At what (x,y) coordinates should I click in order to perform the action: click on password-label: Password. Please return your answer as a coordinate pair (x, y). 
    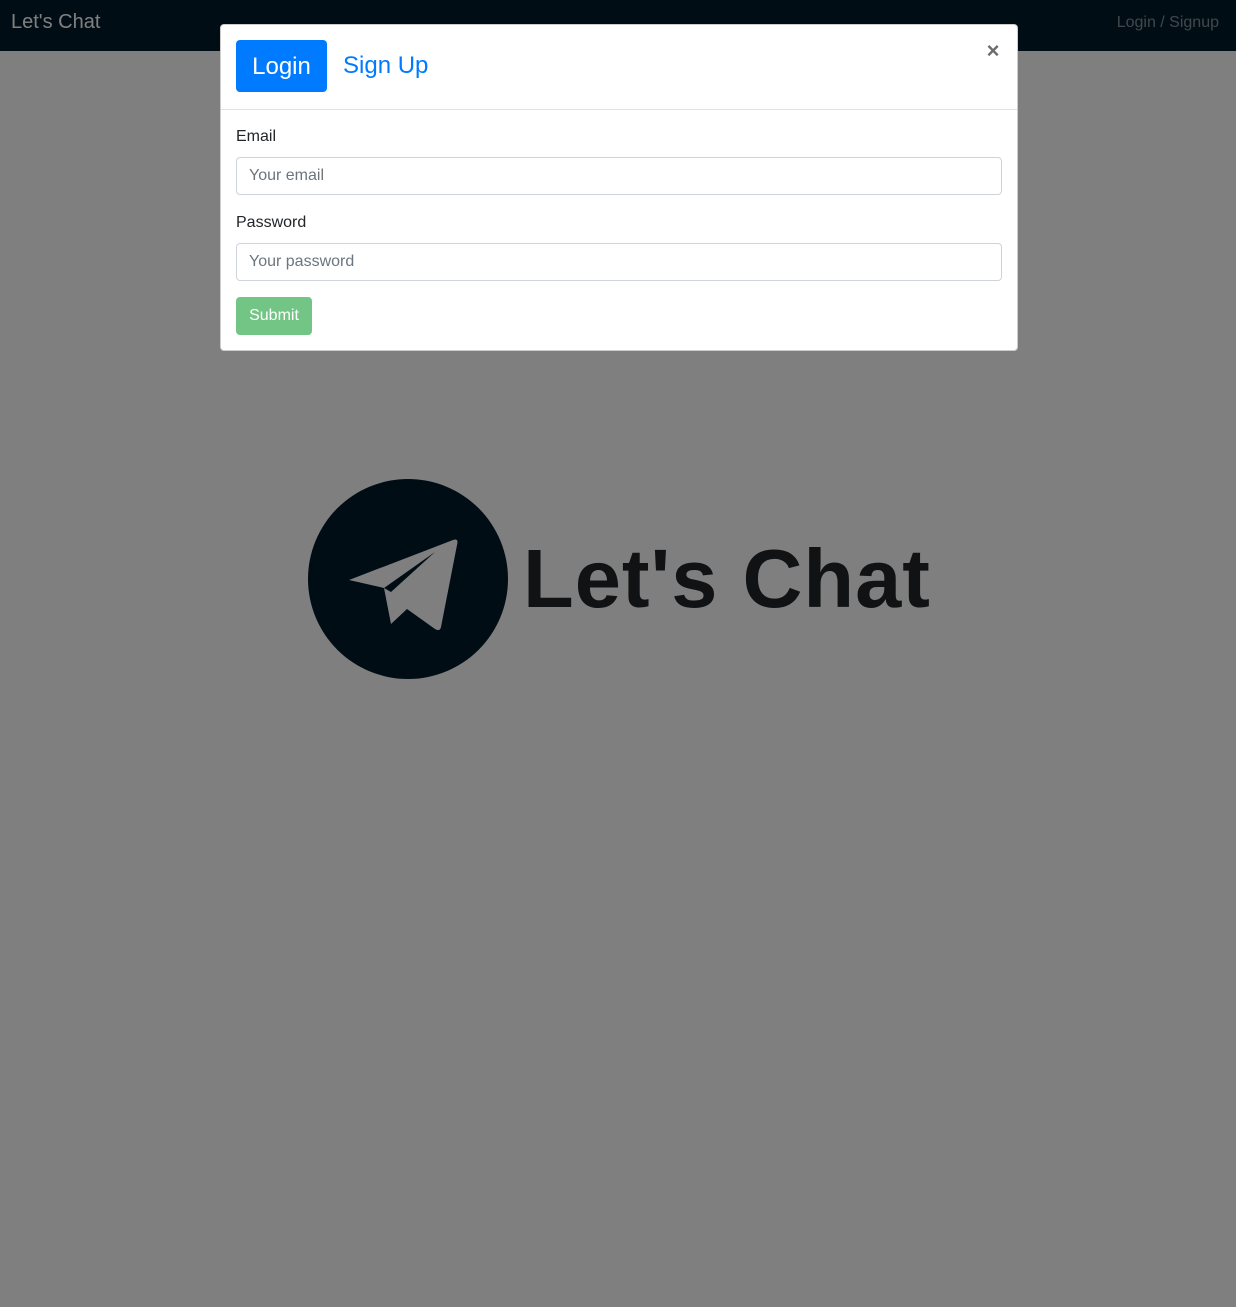
    Looking at the image, I should click on (271, 222).